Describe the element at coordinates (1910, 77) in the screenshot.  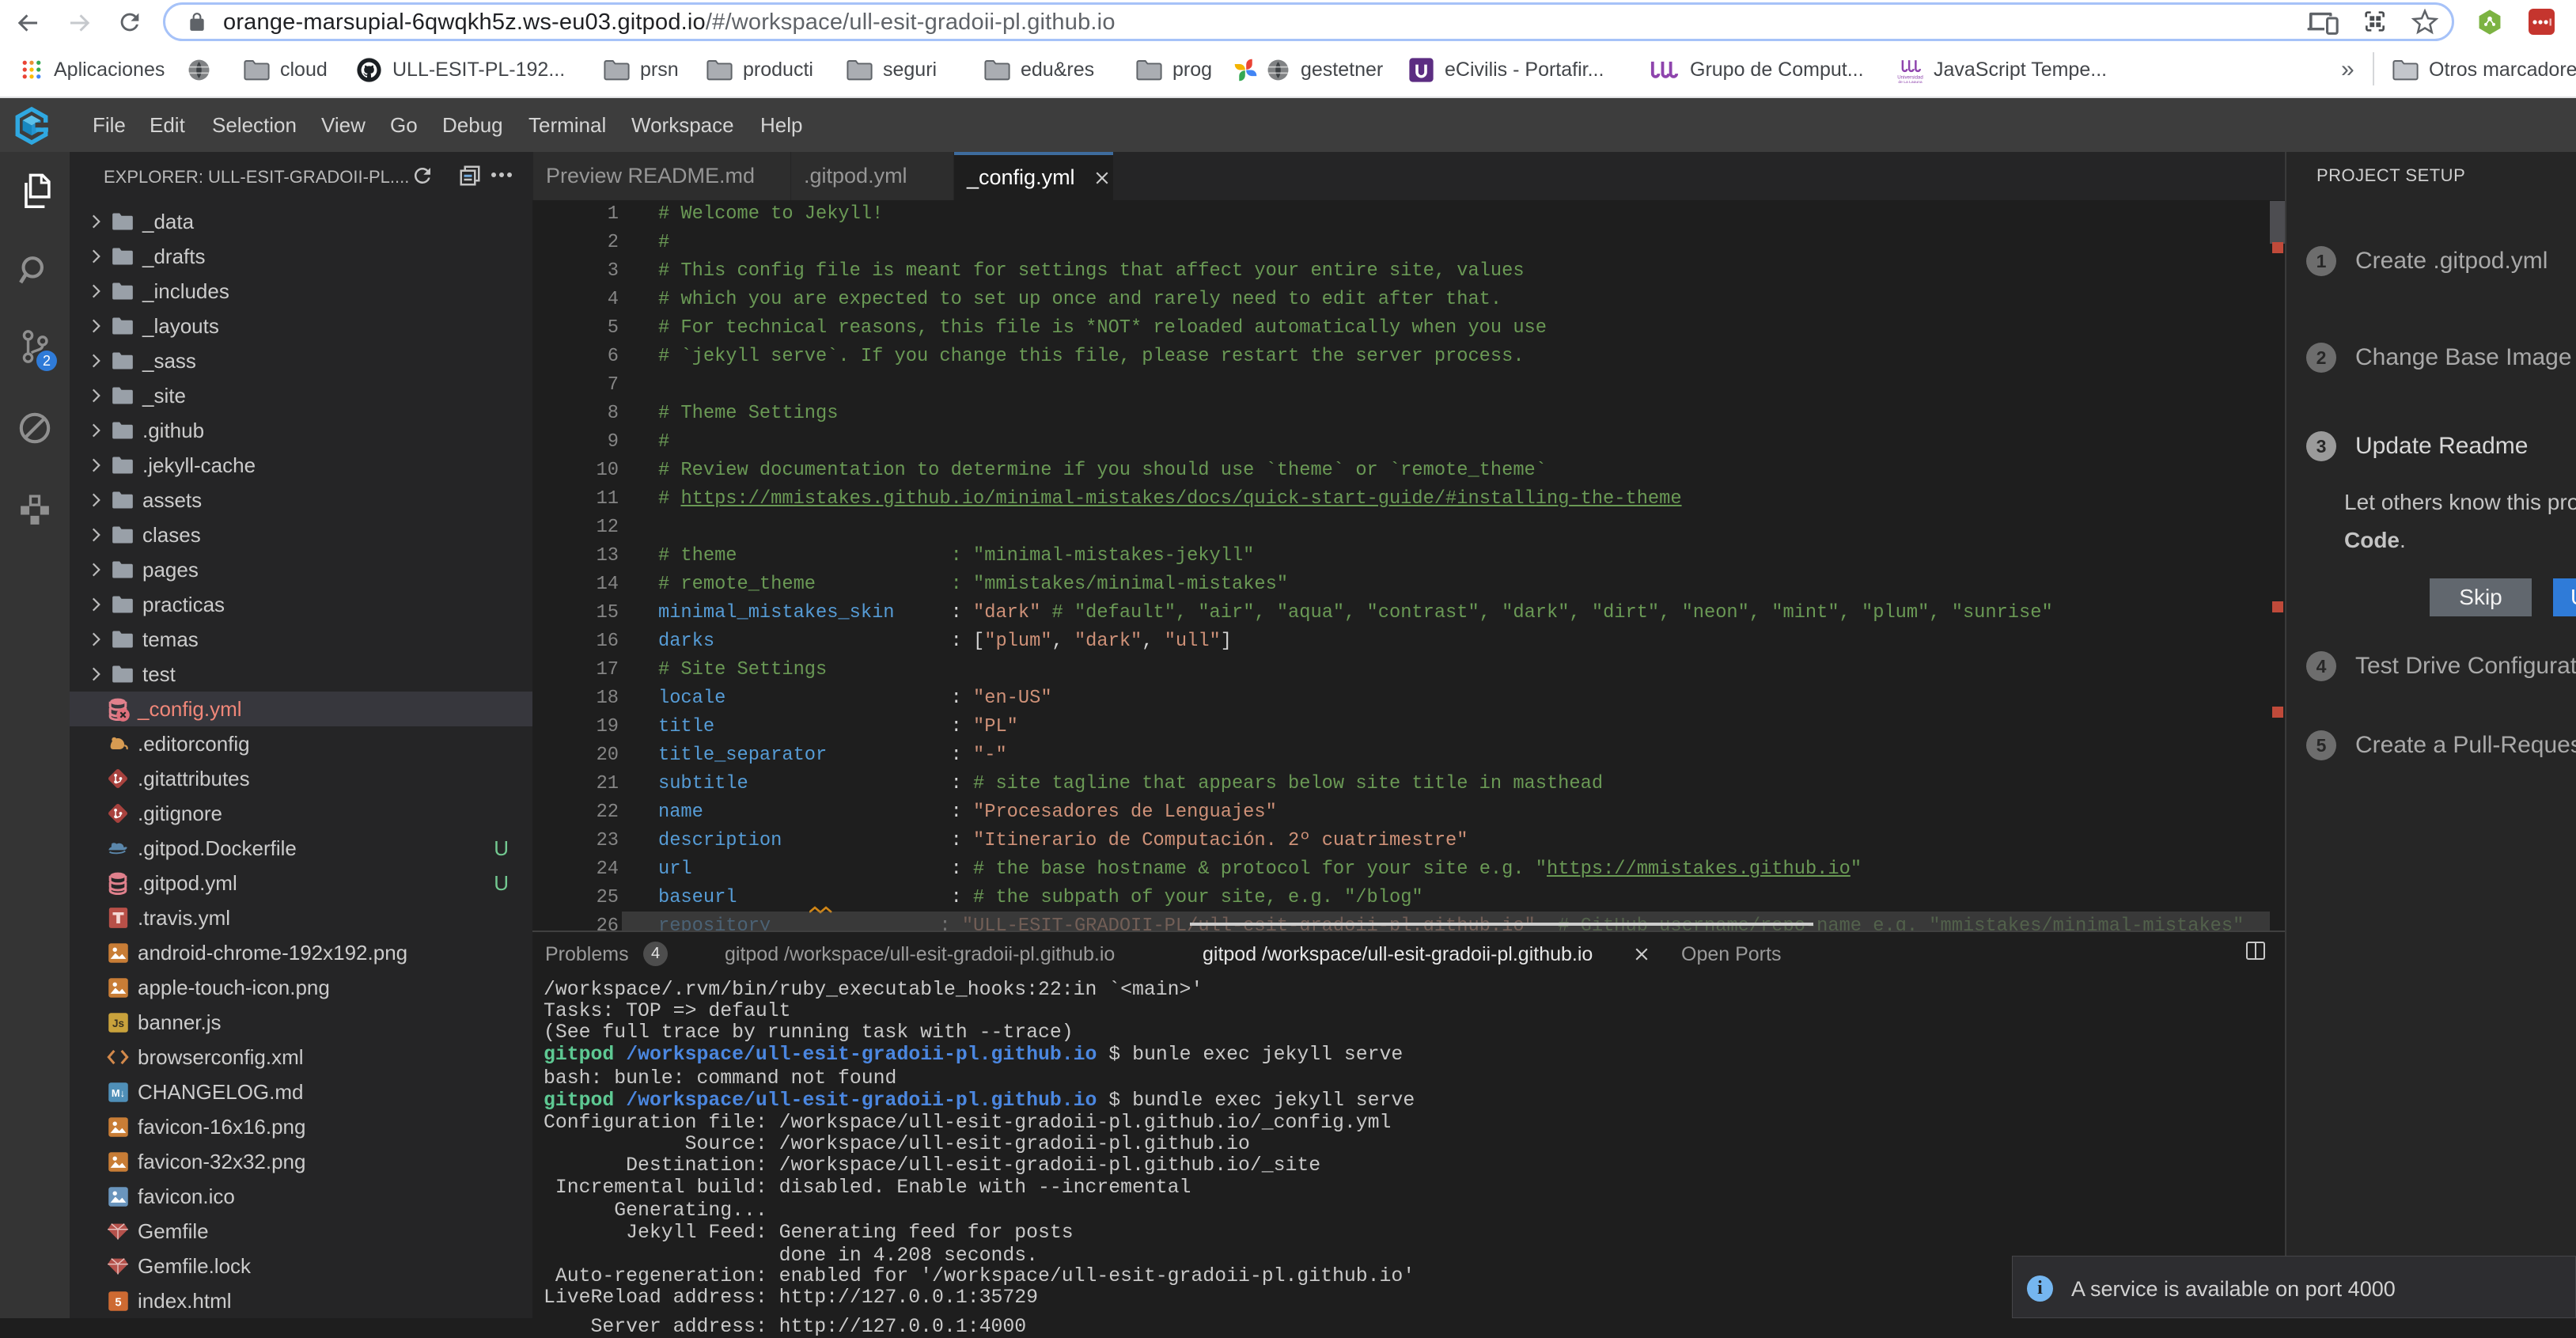
I see `svg-text: Universidad` at that location.